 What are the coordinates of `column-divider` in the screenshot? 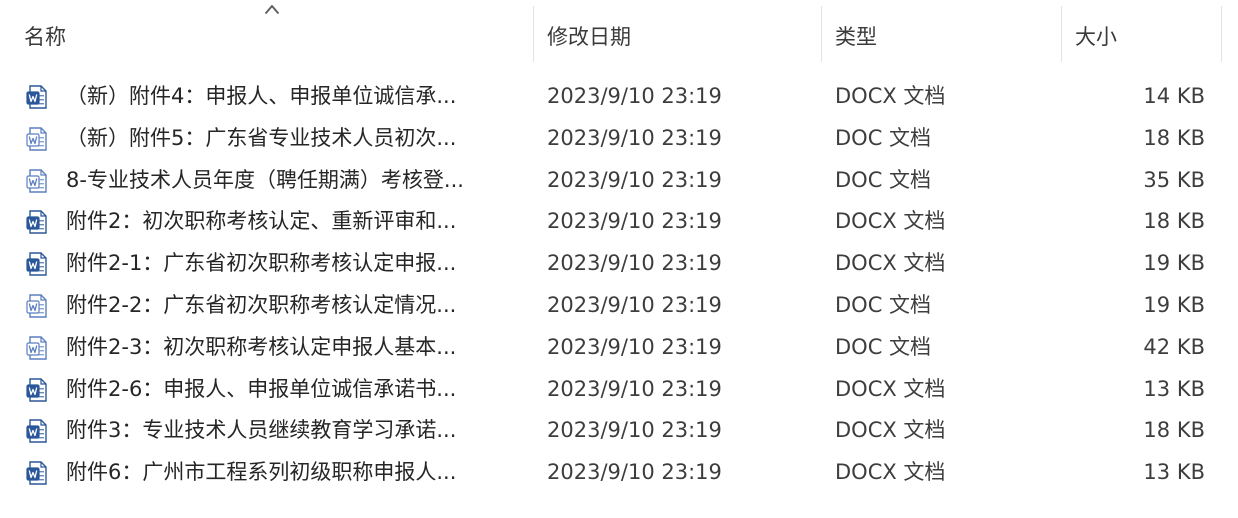 It's located at (1221, 34).